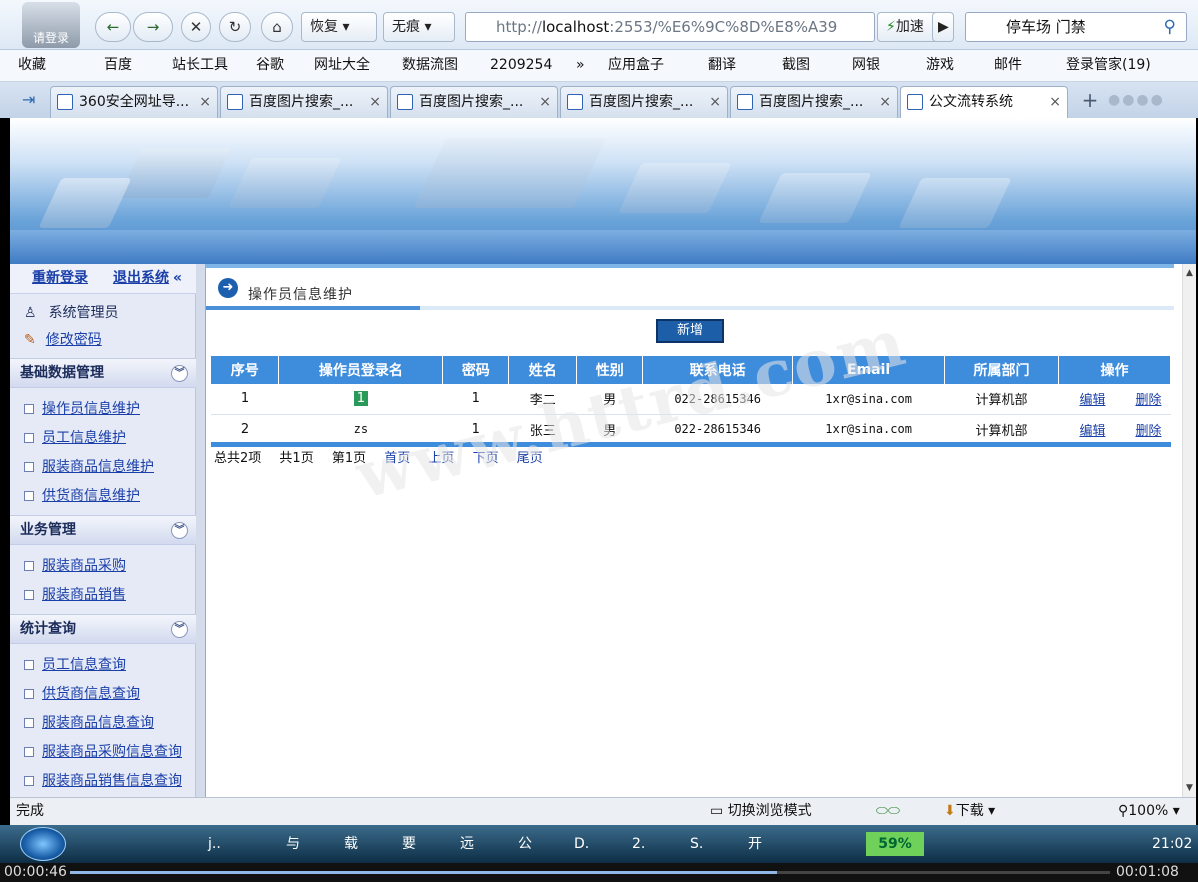  Describe the element at coordinates (1008, 65) in the screenshot. I see `fav-mail: 邮件` at that location.